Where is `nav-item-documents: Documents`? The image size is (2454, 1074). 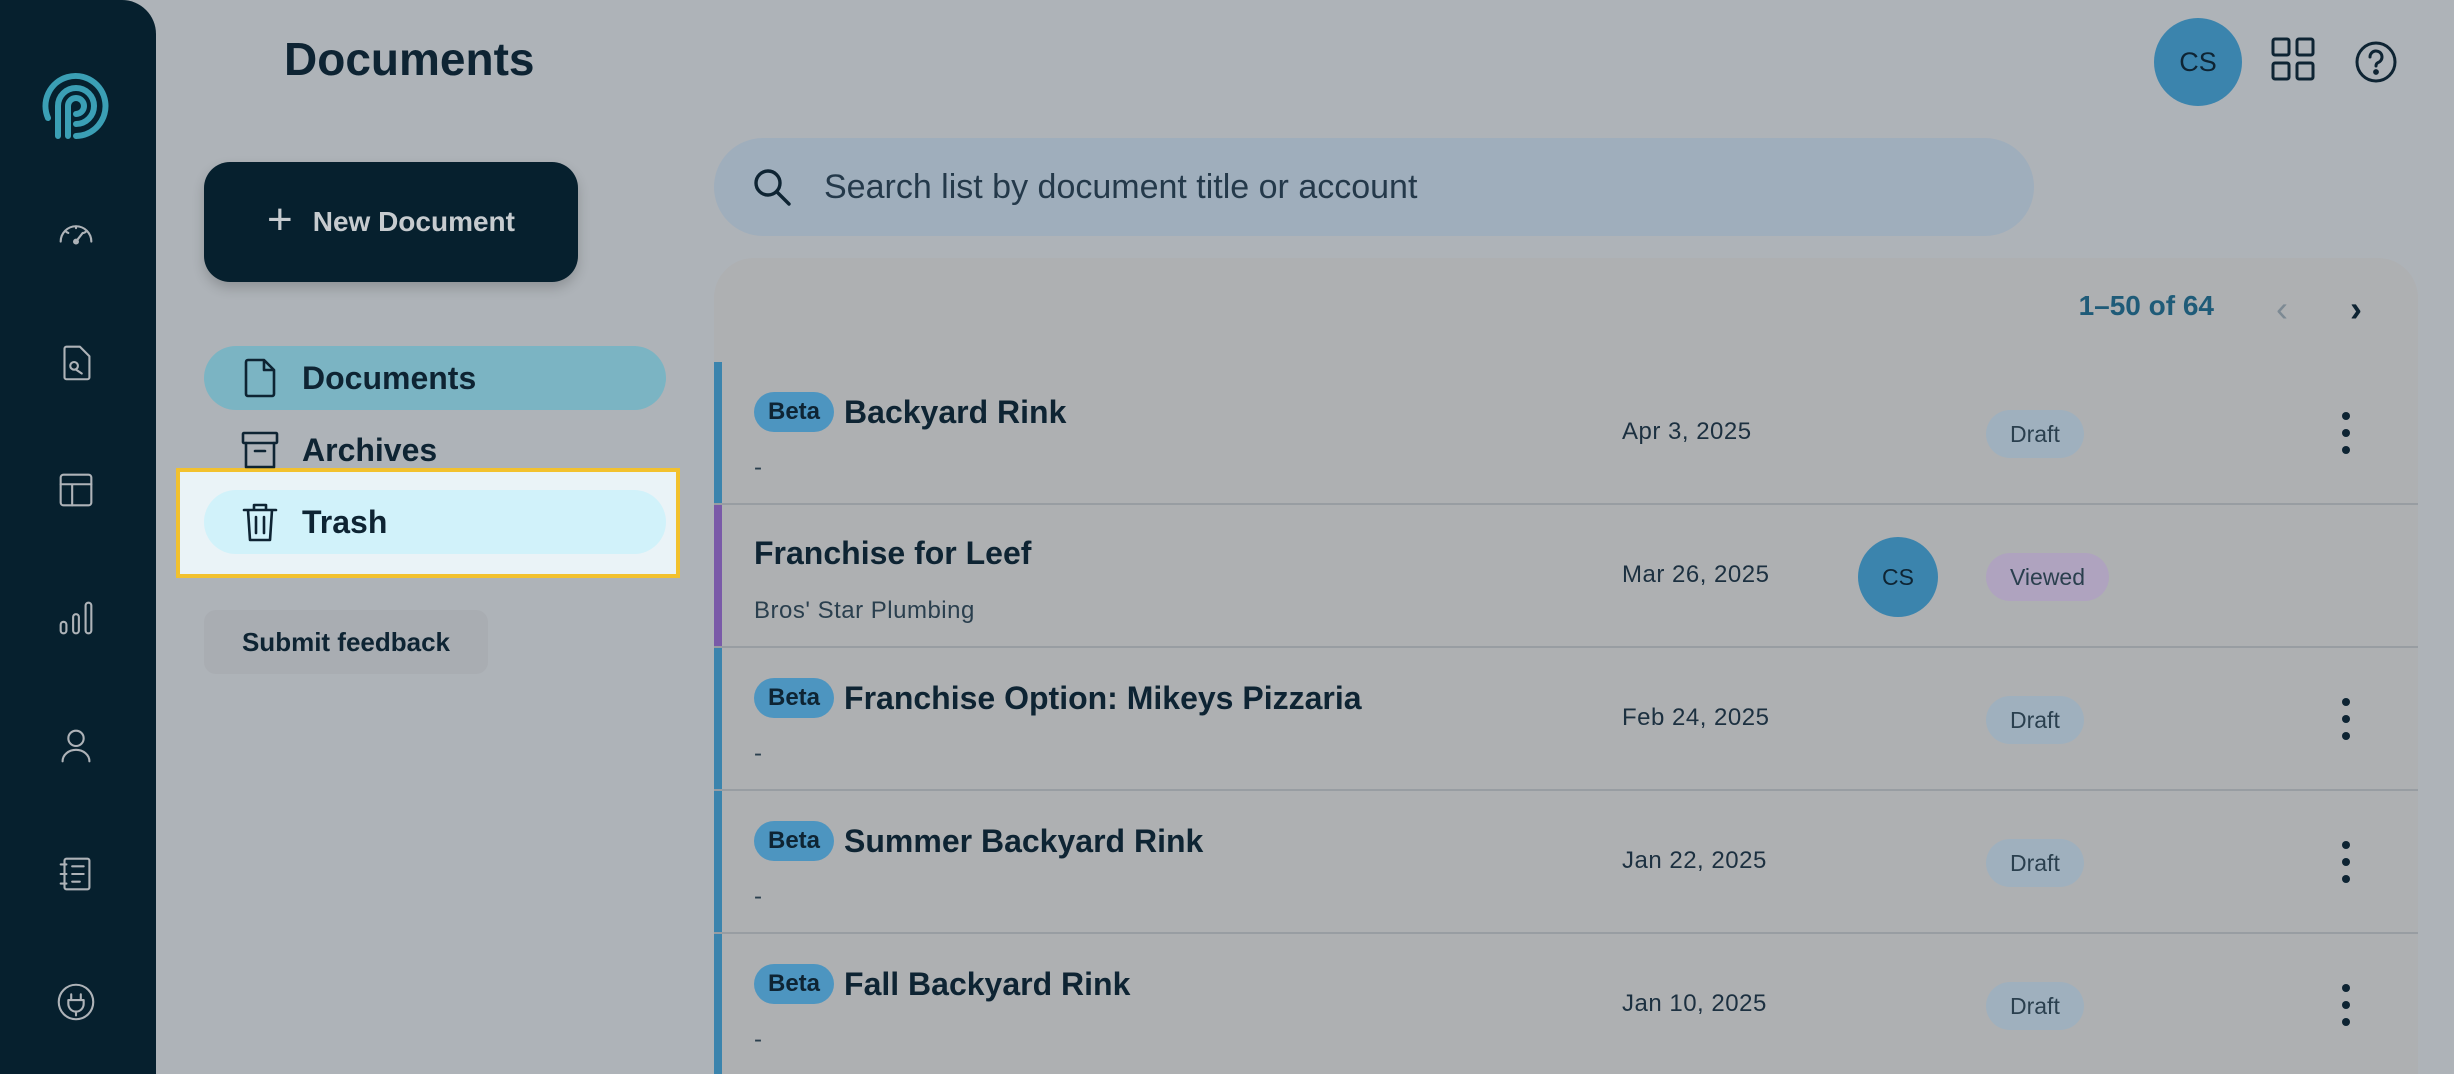
nav-item-documents: Documents is located at coordinates (435, 378).